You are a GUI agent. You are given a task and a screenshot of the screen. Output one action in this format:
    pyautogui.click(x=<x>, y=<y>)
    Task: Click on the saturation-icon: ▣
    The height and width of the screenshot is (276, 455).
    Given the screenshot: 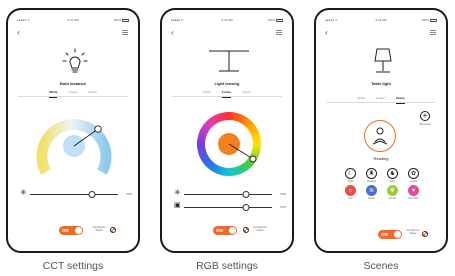 What is the action you would take?
    pyautogui.click(x=177, y=205)
    